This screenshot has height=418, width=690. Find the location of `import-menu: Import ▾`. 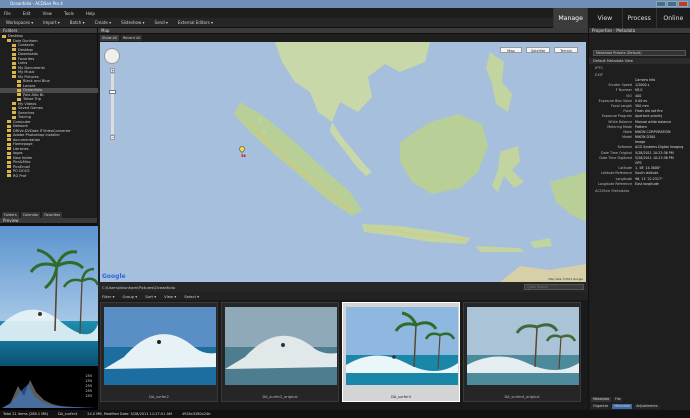

import-menu: Import ▾ is located at coordinates (51, 22).